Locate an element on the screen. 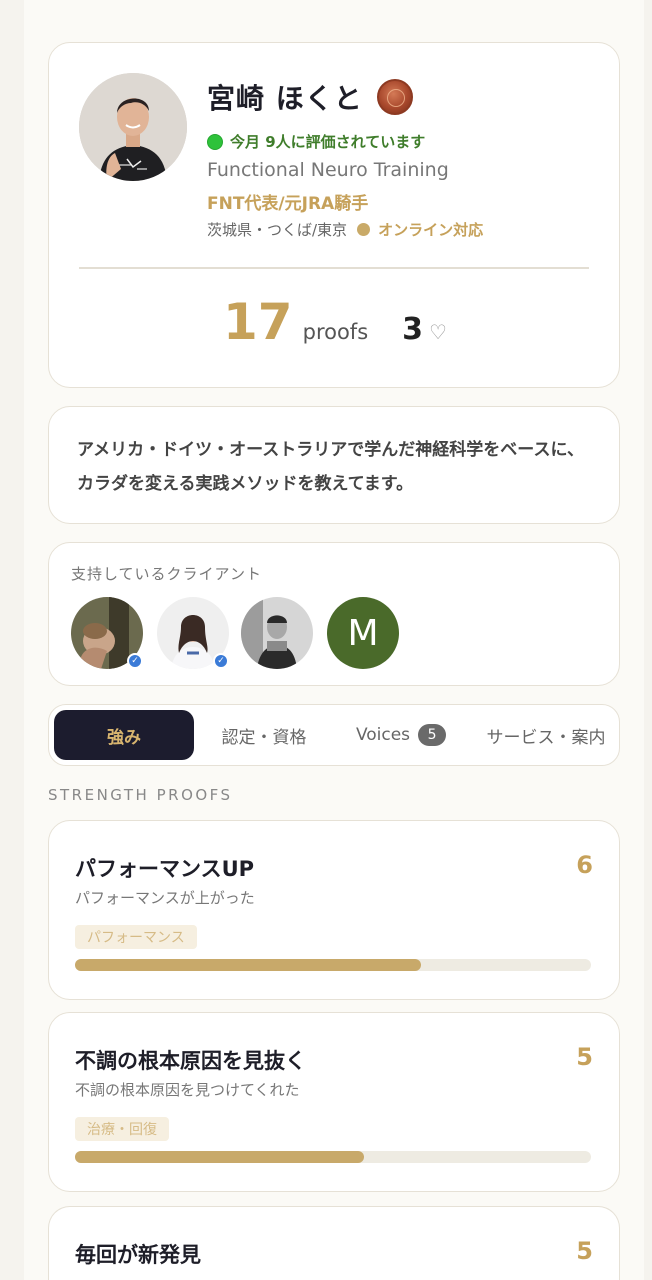 This screenshot has width=652, height=1280. client-initial: M is located at coordinates (363, 633).